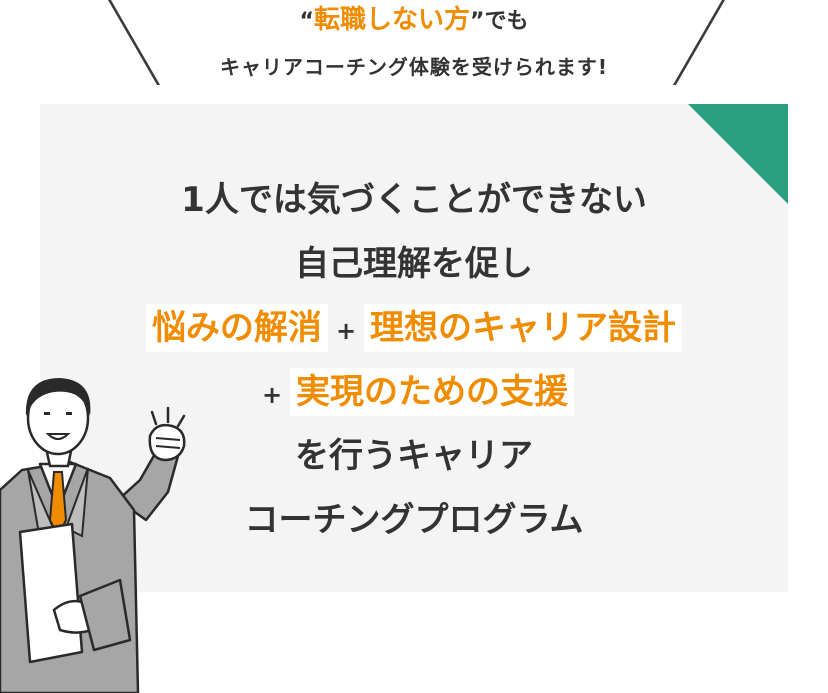 Image resolution: width=828 pixels, height=693 pixels. Describe the element at coordinates (523, 328) in the screenshot. I see `tag-ideal-career-design: 理想のキャリア設計` at that location.